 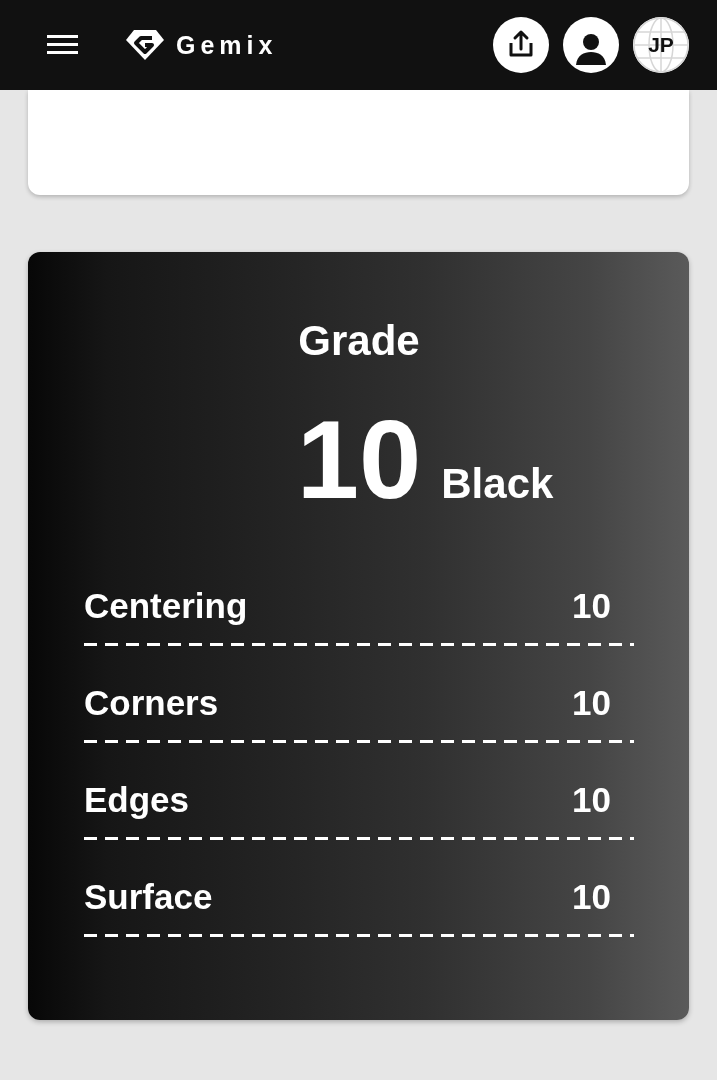 What do you see at coordinates (359, 341) in the screenshot?
I see `grade-title: Grade` at bounding box center [359, 341].